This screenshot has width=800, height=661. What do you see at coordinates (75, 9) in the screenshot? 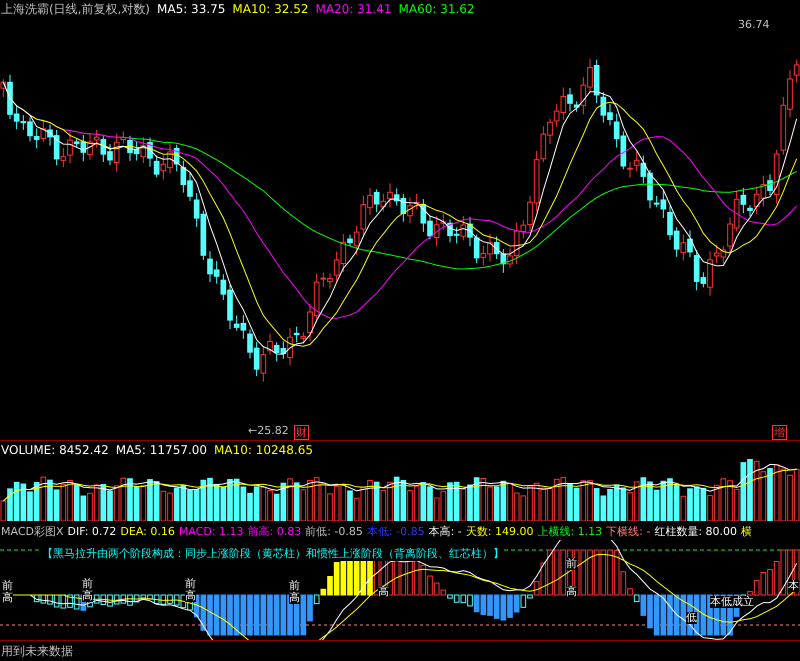
I see `chart-title: 上海洗霸(日线,前复权,对数)` at bounding box center [75, 9].